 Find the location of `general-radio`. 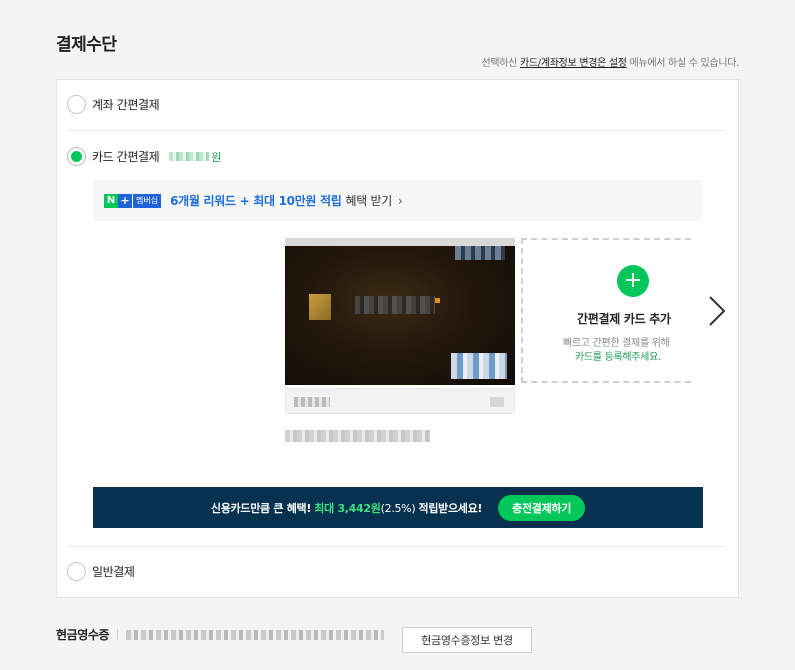

general-radio is located at coordinates (76, 571).